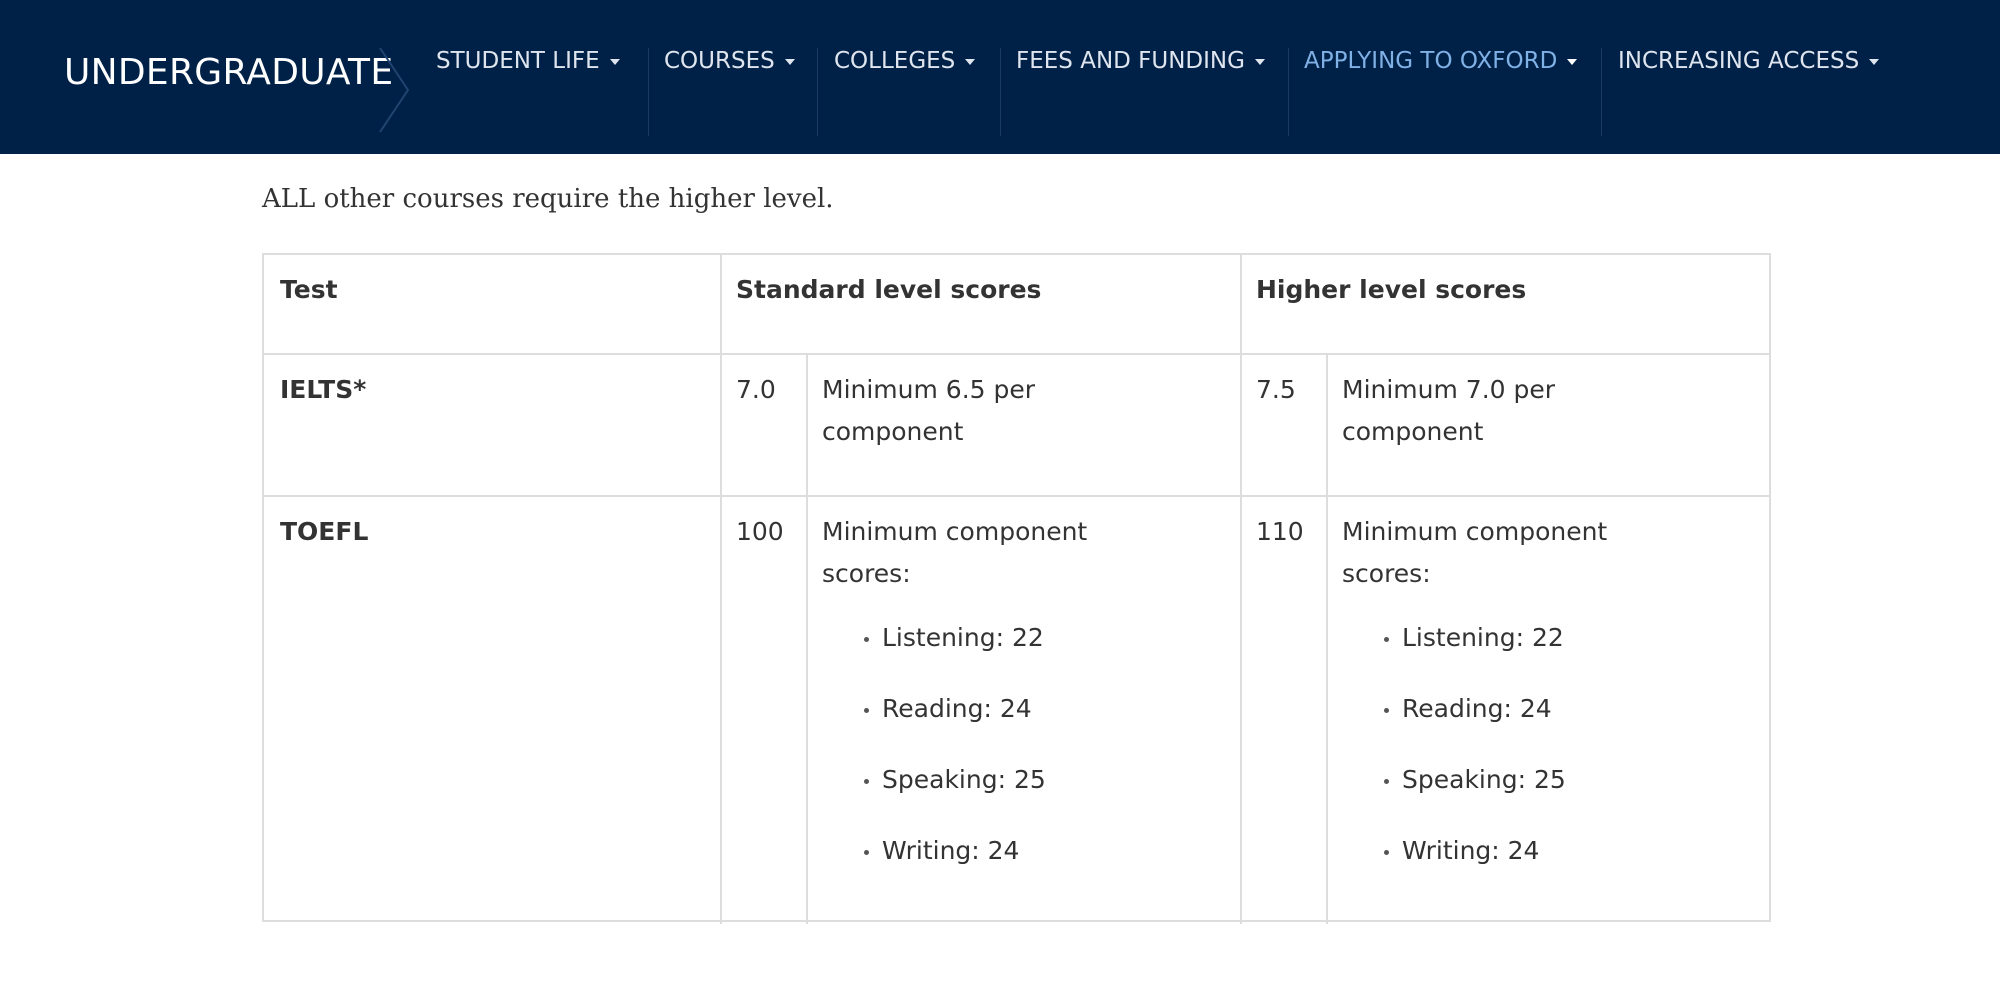 The height and width of the screenshot is (998, 2000). I want to click on column-header-higher-level: Higher level scores, so click(1391, 289).